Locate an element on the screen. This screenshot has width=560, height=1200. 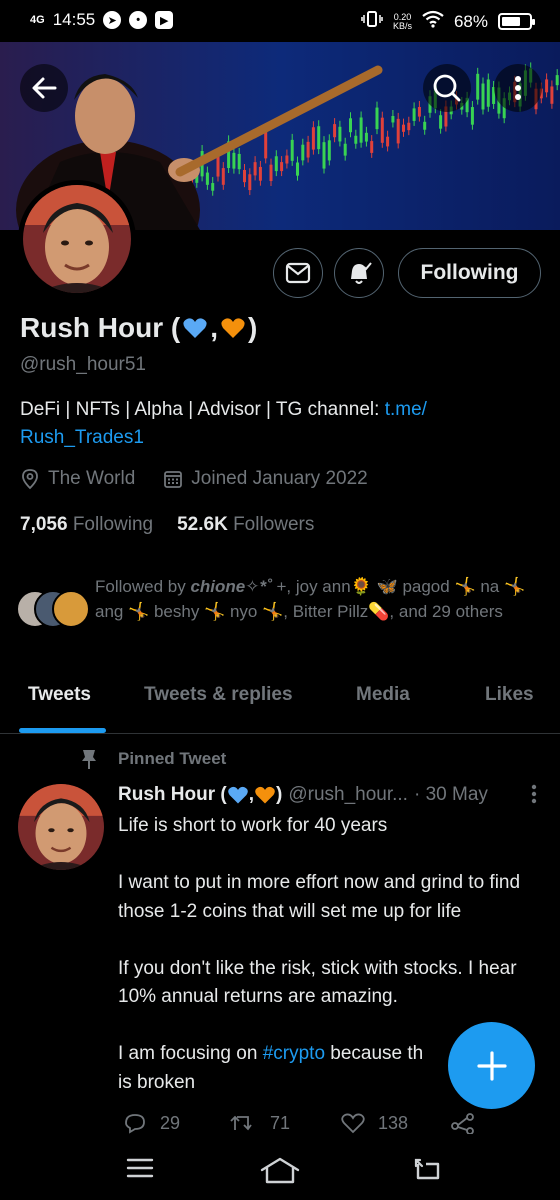
follower-avatar is located at coordinates (71, 609).